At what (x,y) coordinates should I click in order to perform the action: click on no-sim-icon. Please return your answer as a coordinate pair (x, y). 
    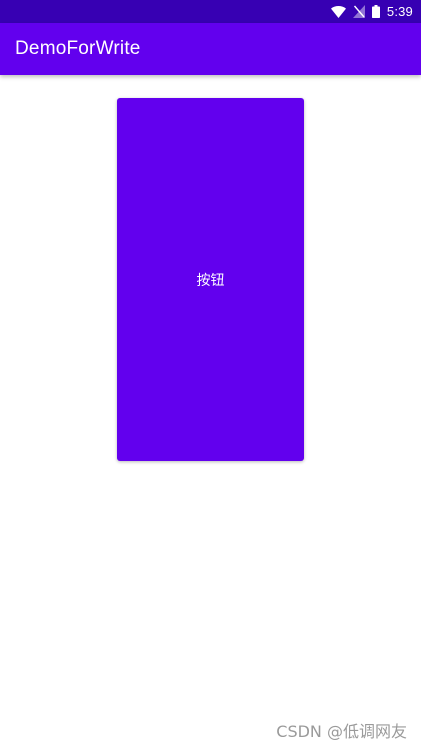
    Looking at the image, I should click on (358, 11).